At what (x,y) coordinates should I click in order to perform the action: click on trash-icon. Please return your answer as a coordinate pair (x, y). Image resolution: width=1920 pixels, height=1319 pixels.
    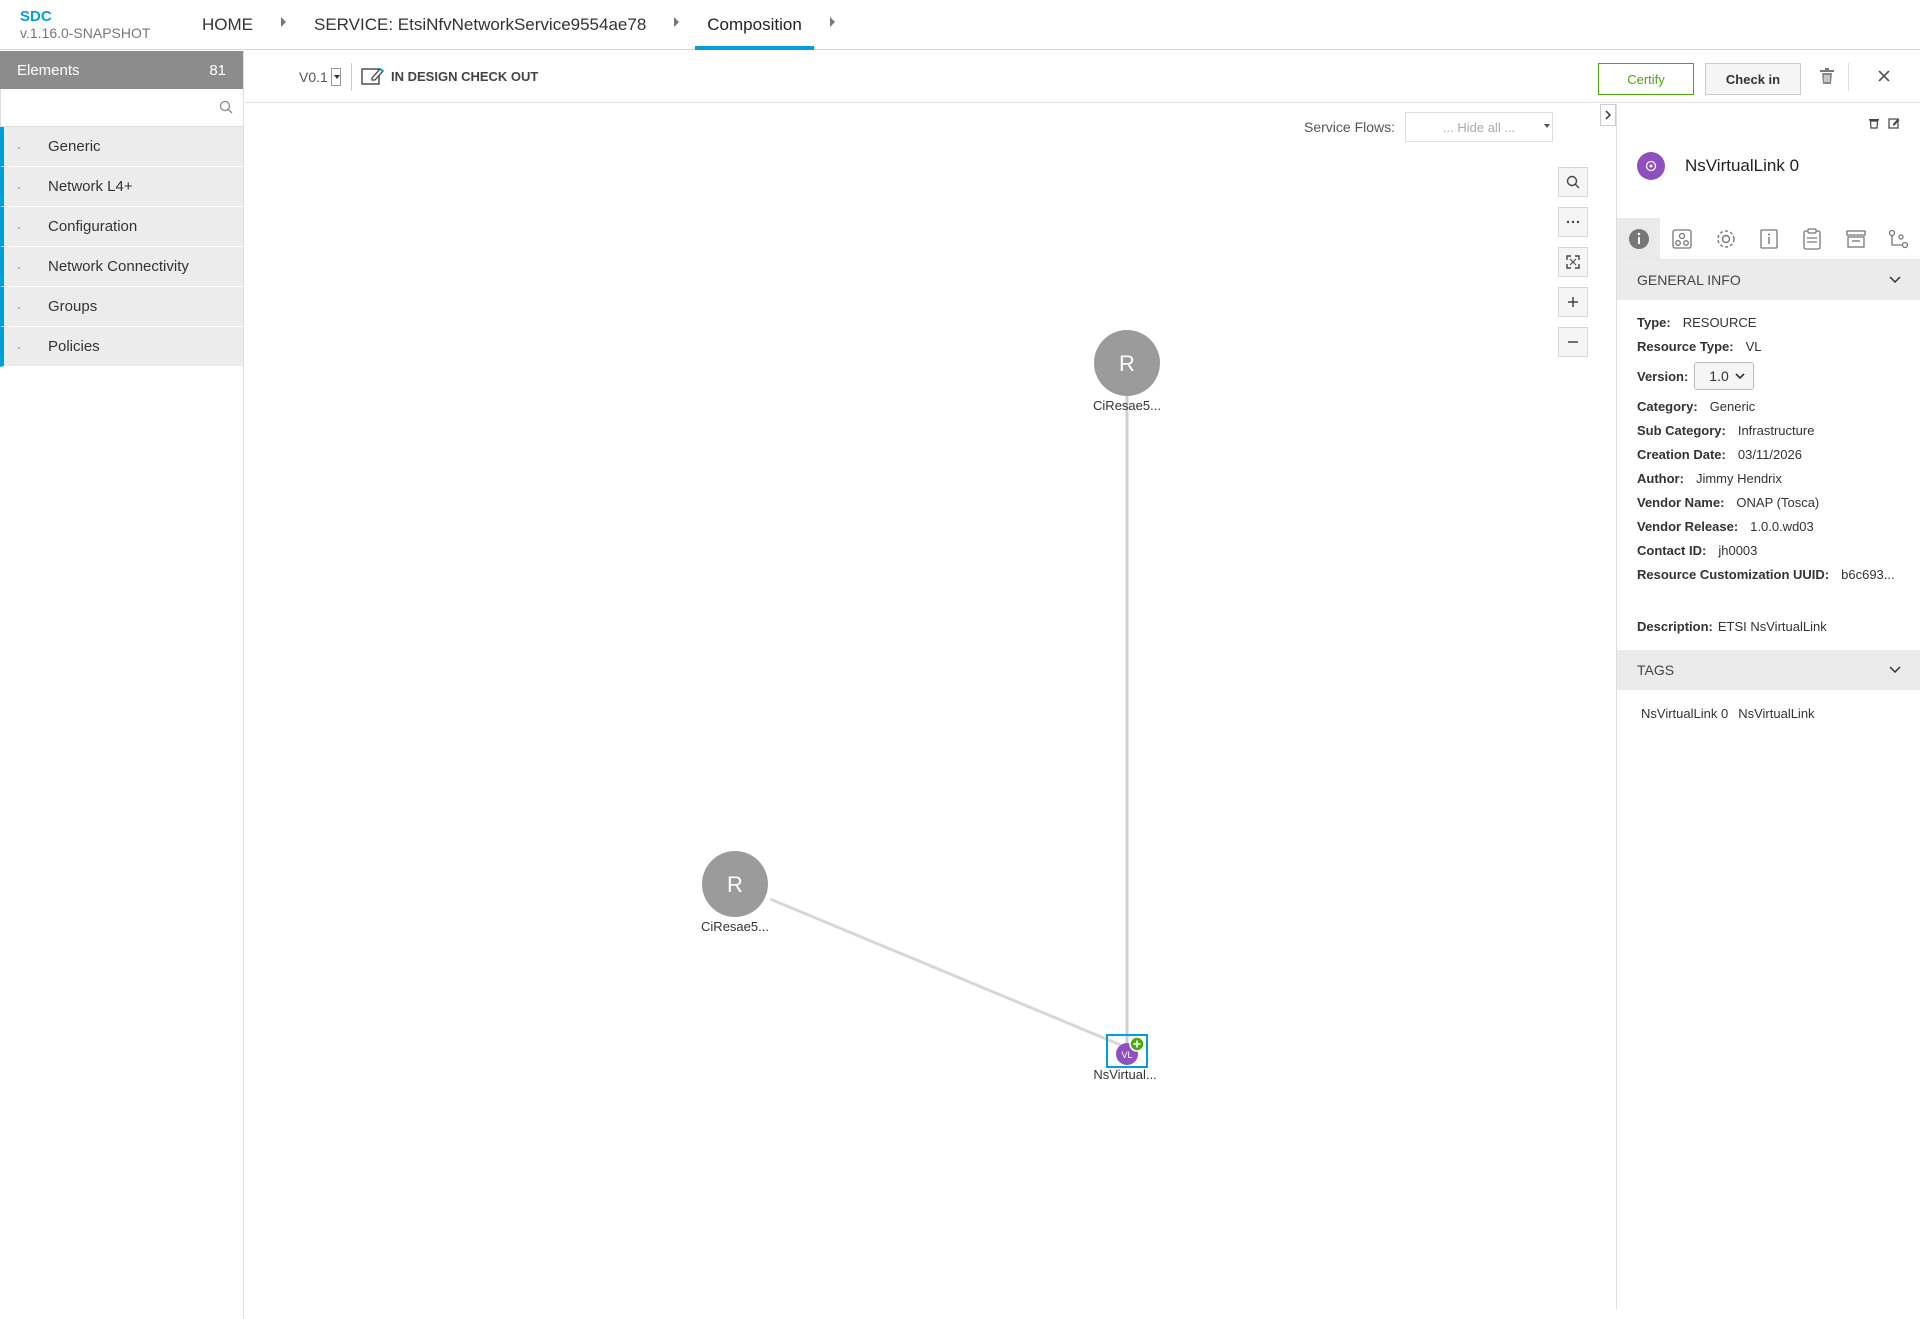
    Looking at the image, I should click on (1827, 78).